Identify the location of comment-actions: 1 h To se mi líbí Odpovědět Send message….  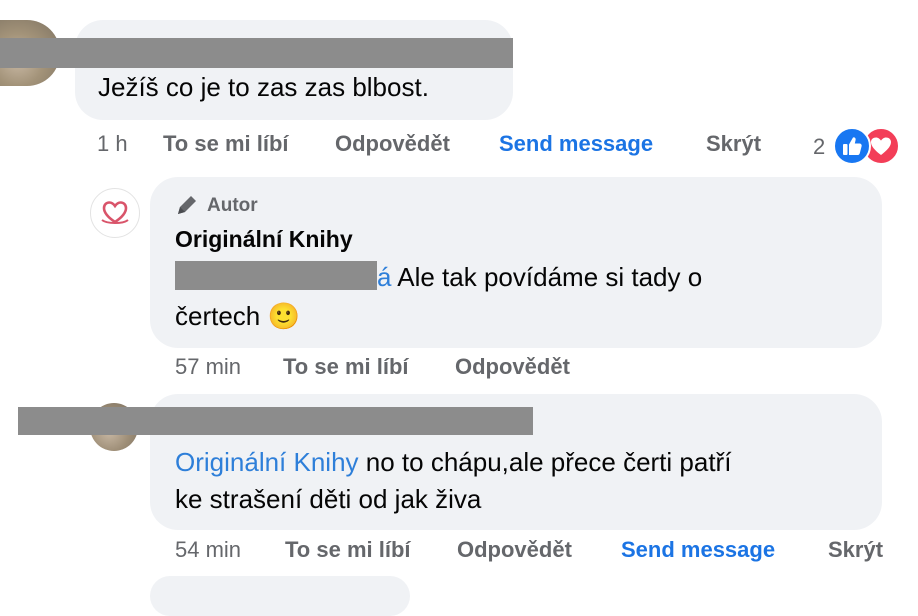
(459, 146).